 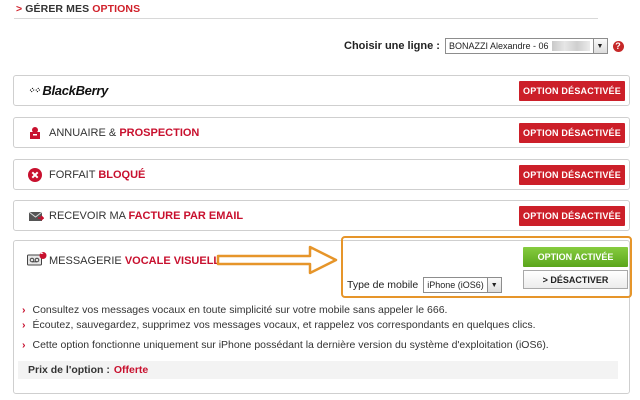 What do you see at coordinates (36, 216) in the screenshot?
I see `envelope-icon` at bounding box center [36, 216].